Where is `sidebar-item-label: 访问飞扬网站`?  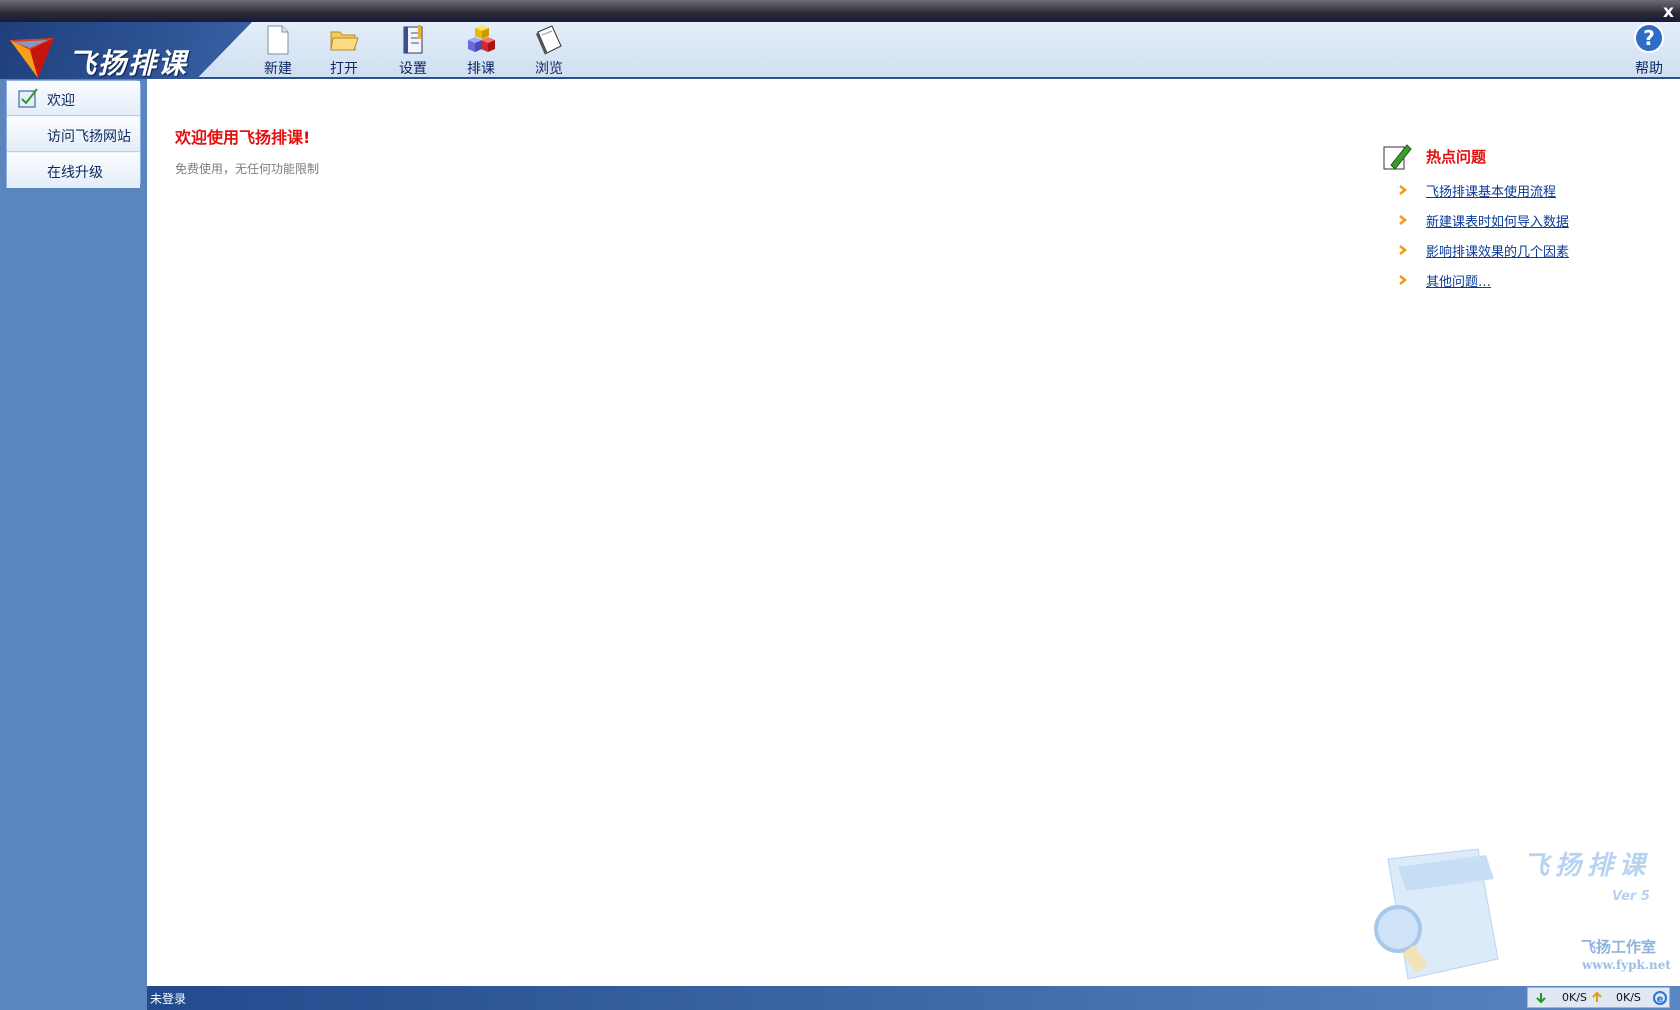
sidebar-item-label: 访问飞扬网站 is located at coordinates (89, 137).